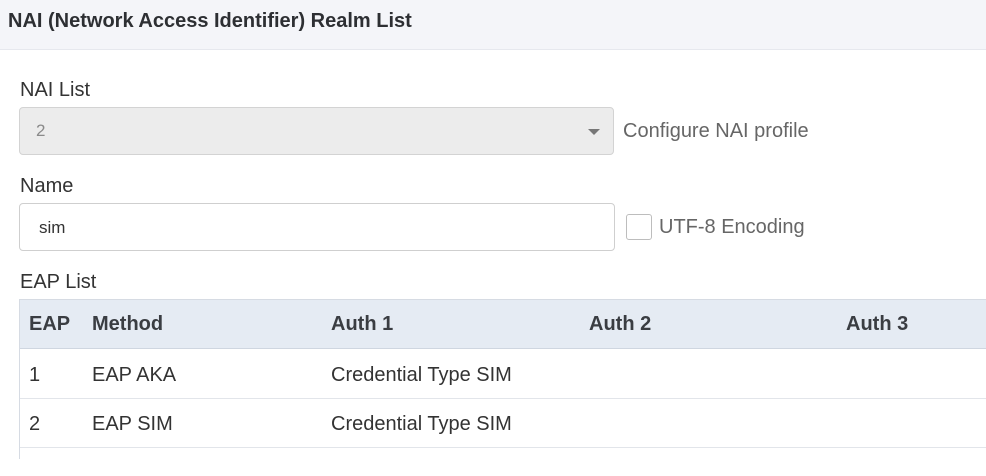 The height and width of the screenshot is (476, 986). What do you see at coordinates (134, 375) in the screenshot?
I see `cell-method: EAP AKA` at bounding box center [134, 375].